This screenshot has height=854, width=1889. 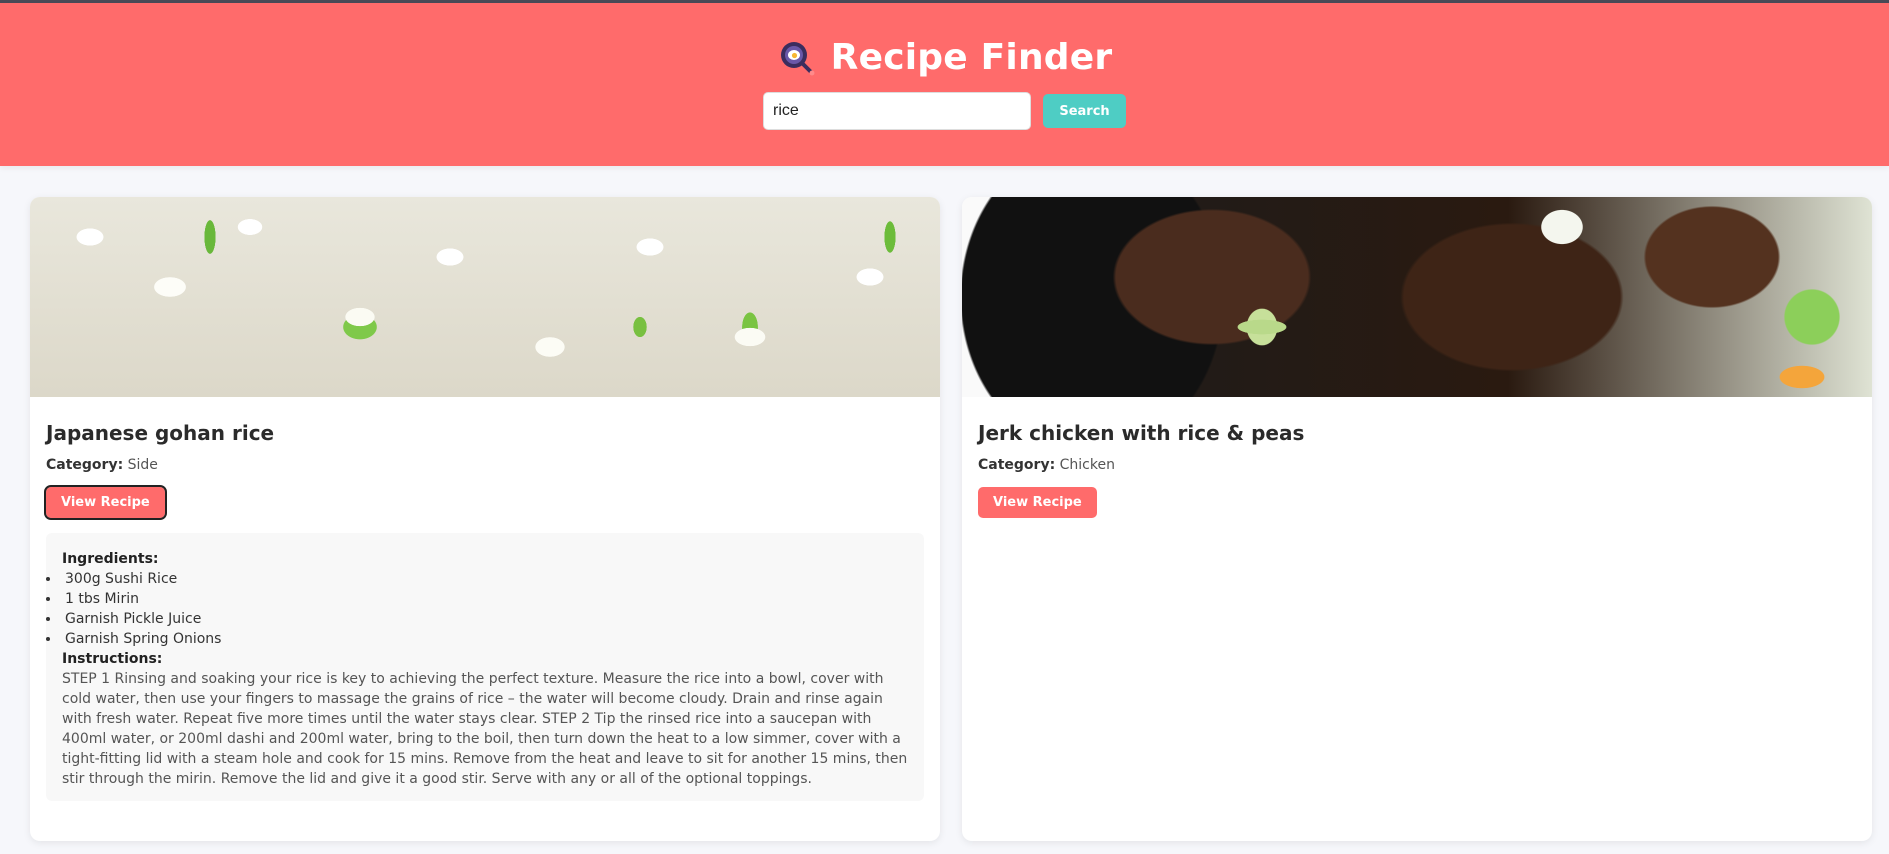 What do you see at coordinates (477, 639) in the screenshot?
I see `list-item: Garnish Spring Onions` at bounding box center [477, 639].